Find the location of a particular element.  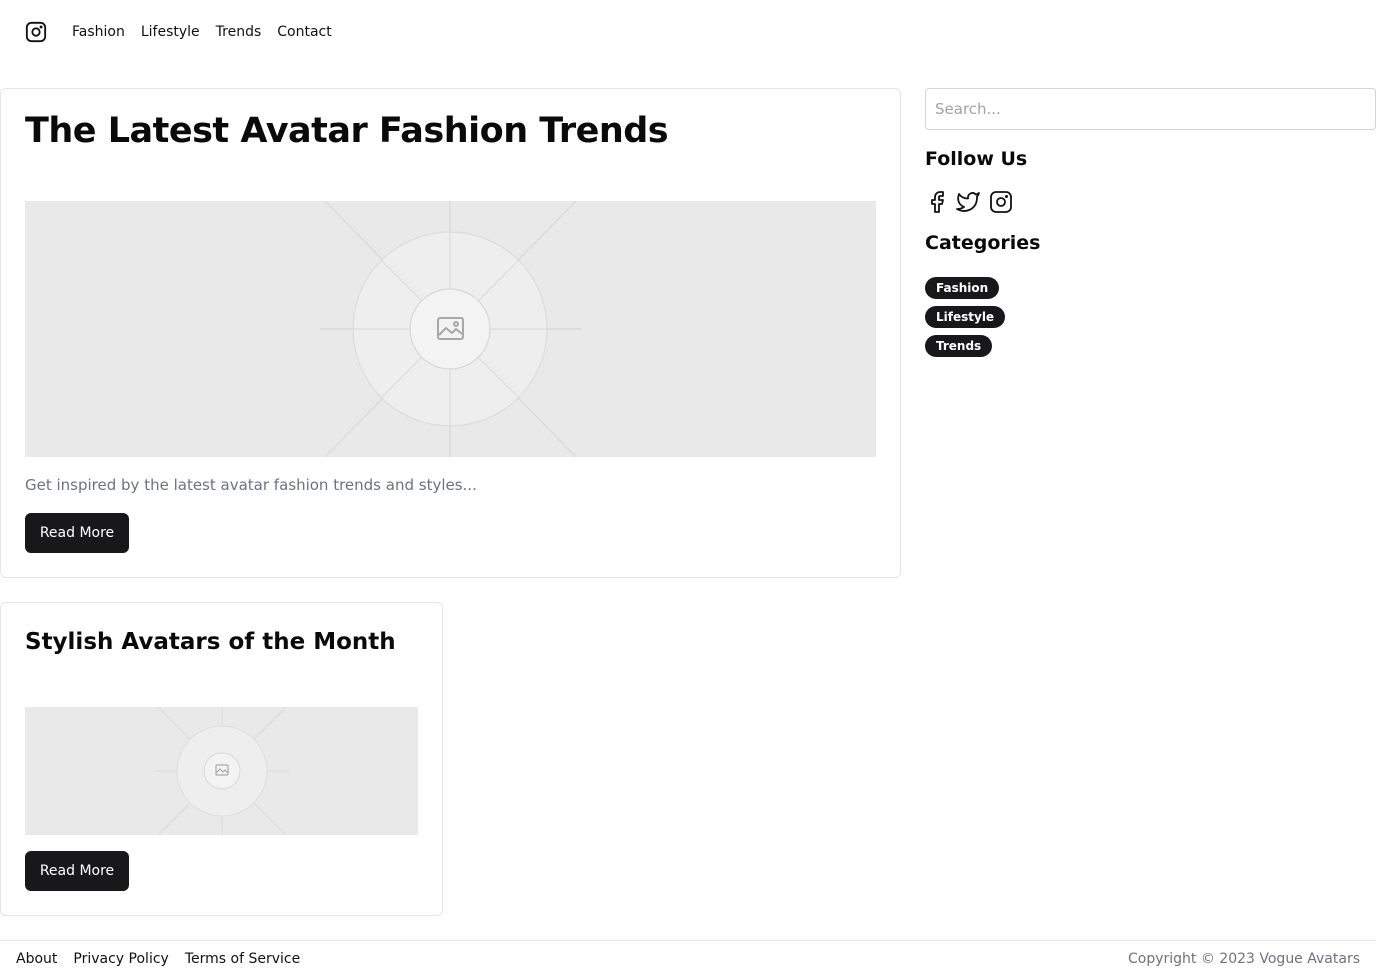

post-image is located at coordinates (221, 771).